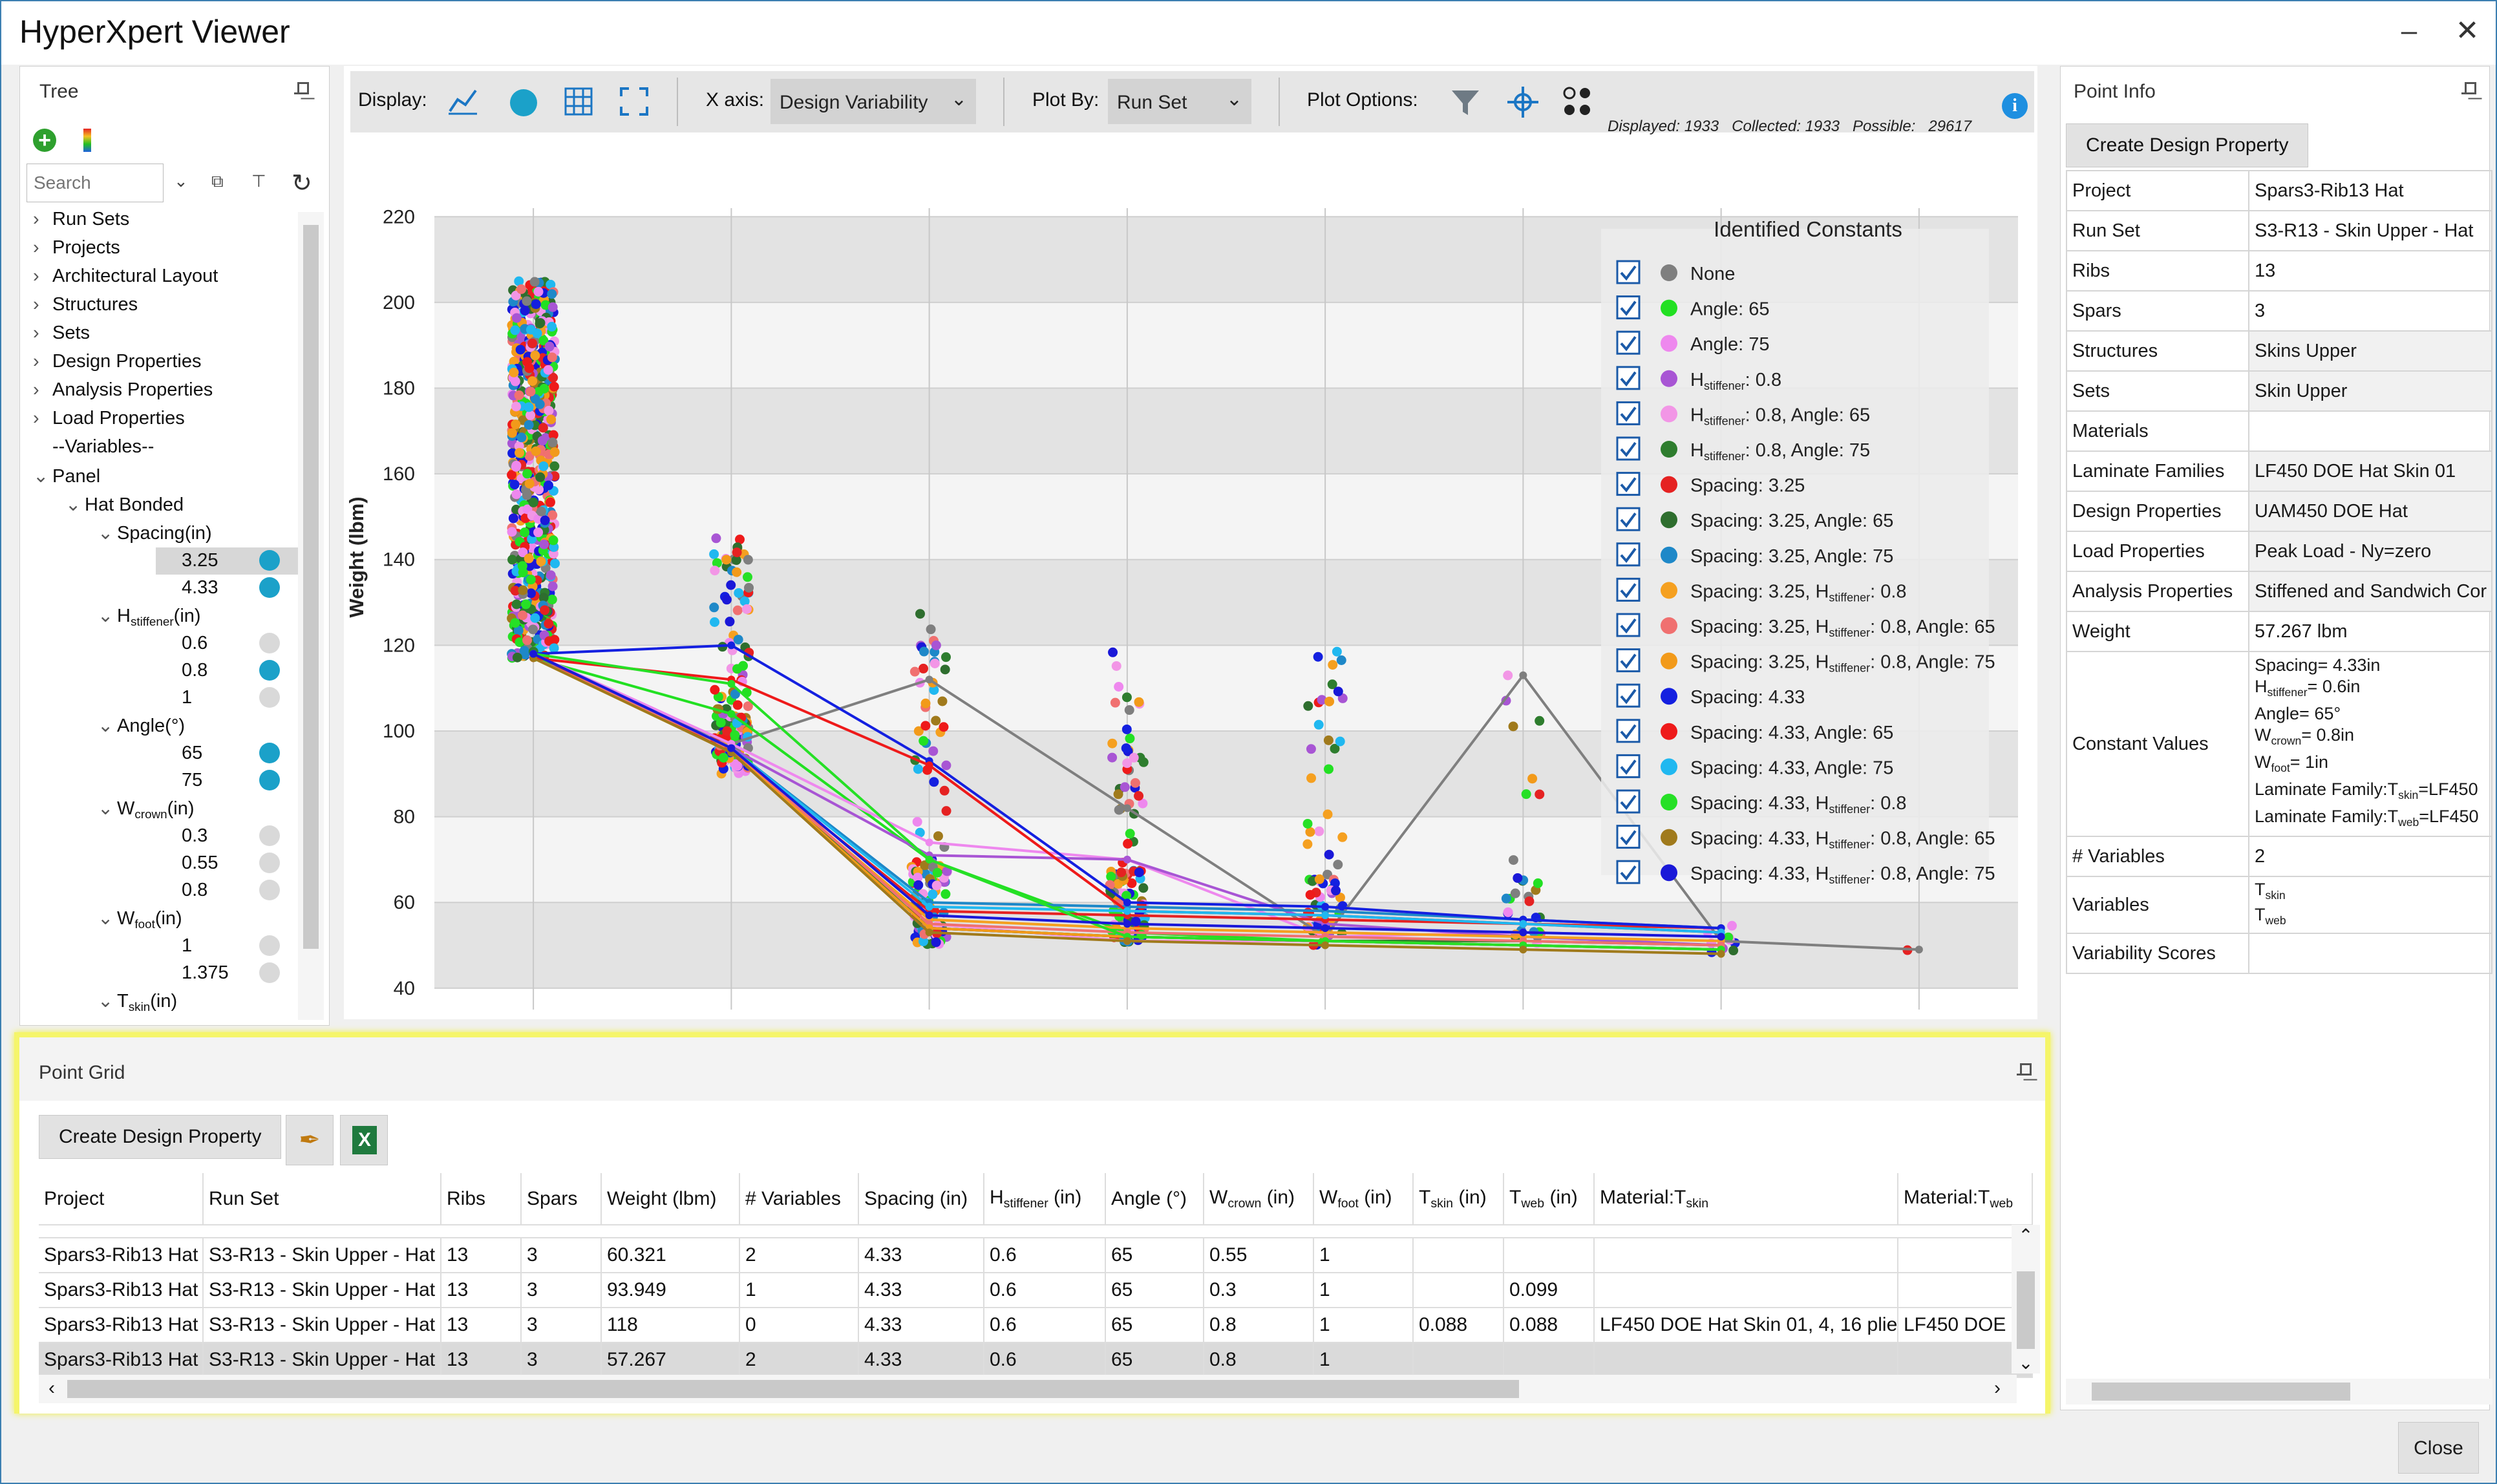  What do you see at coordinates (1045, 1199) in the screenshot?
I see `column-header: Hstiffener (in)` at bounding box center [1045, 1199].